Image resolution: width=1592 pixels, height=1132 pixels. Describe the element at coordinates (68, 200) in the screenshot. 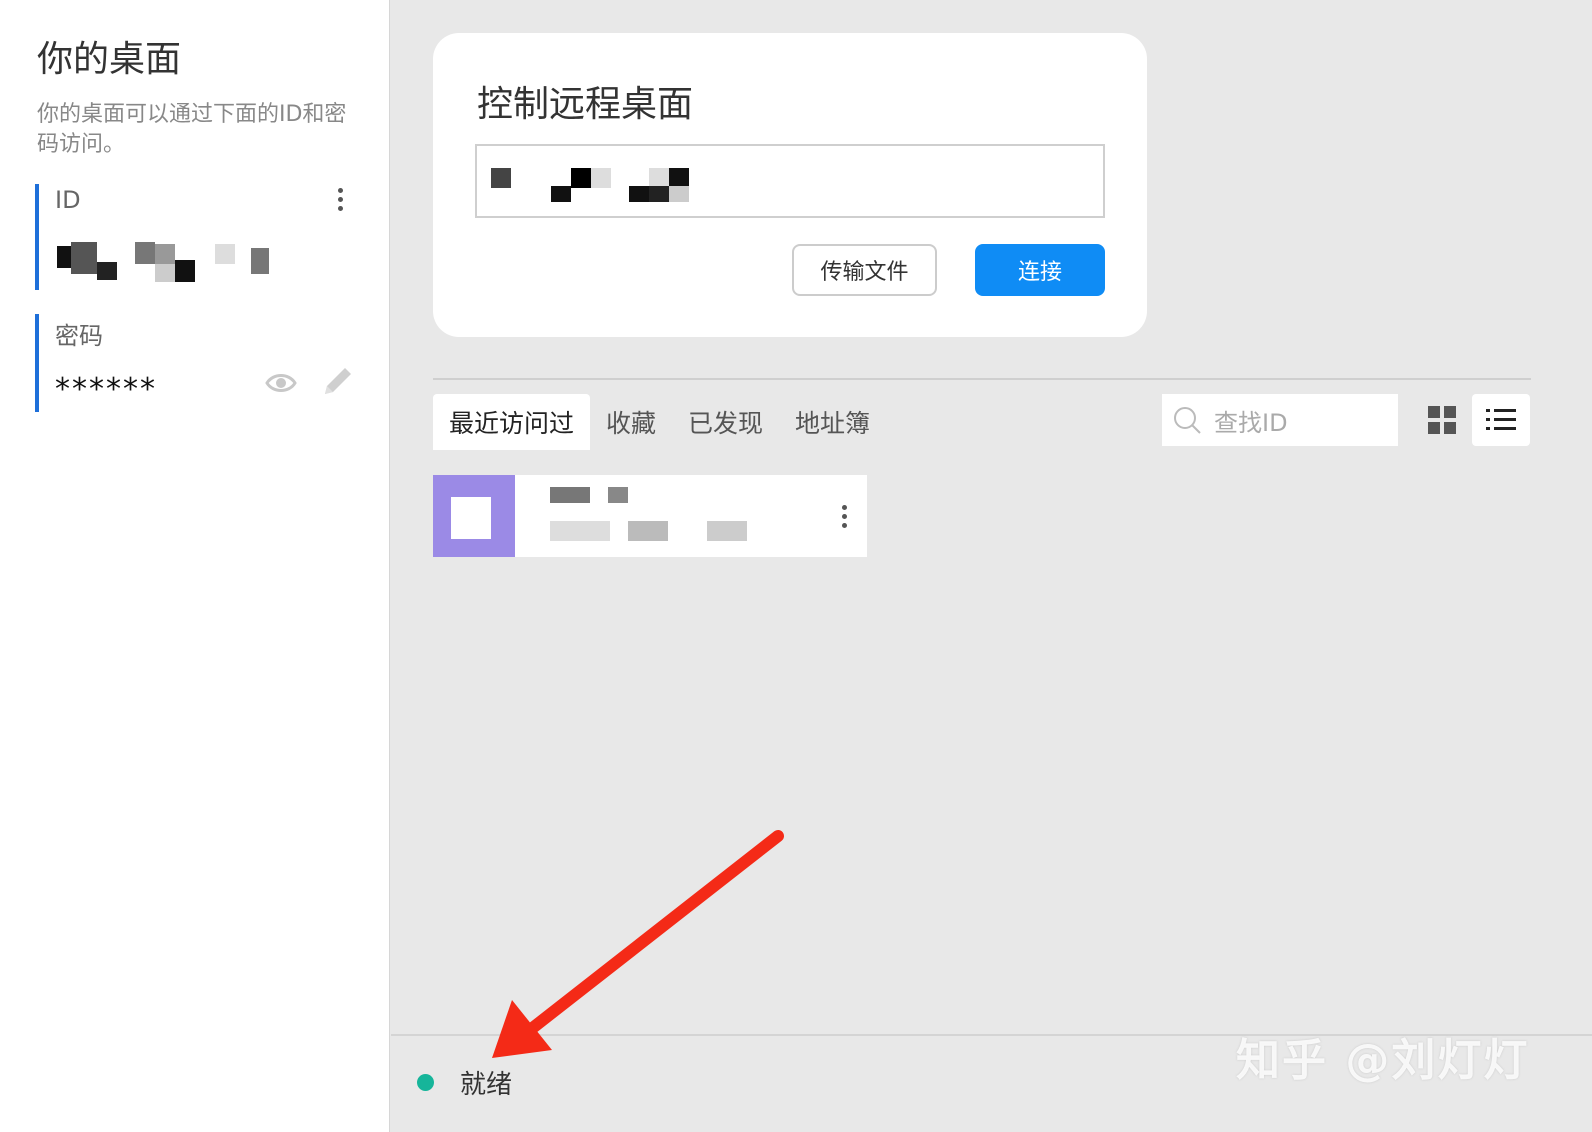

I see `id-label: ID` at that location.